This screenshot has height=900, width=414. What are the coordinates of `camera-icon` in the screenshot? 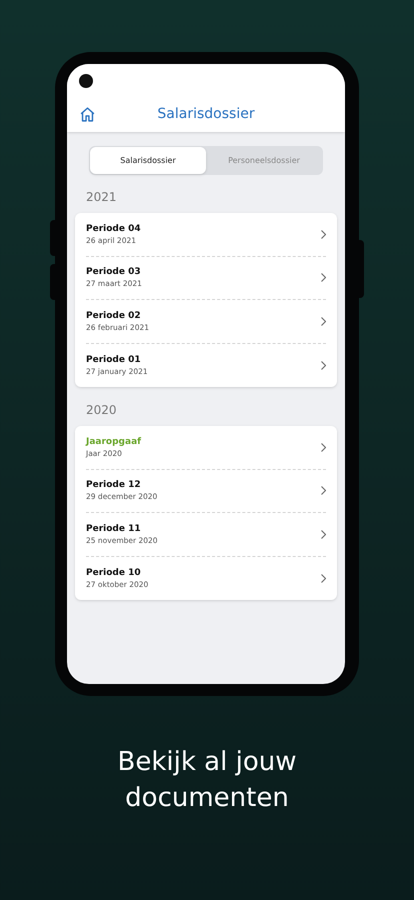 It's located at (86, 81).